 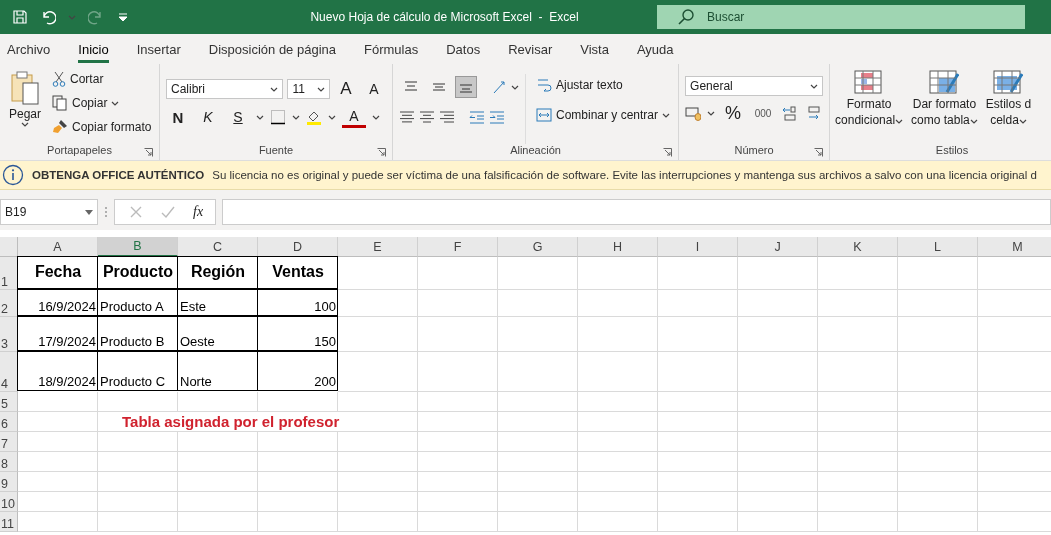 What do you see at coordinates (102, 79) in the screenshot?
I see `cut-button: Cortar` at bounding box center [102, 79].